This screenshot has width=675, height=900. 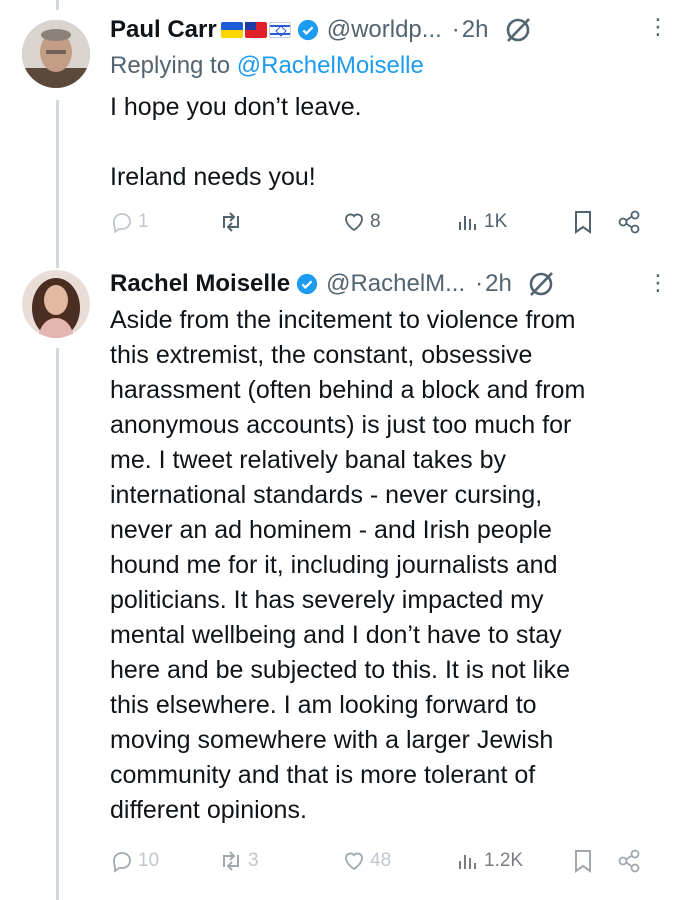 What do you see at coordinates (134, 861) in the screenshot?
I see `reply-button: 10` at bounding box center [134, 861].